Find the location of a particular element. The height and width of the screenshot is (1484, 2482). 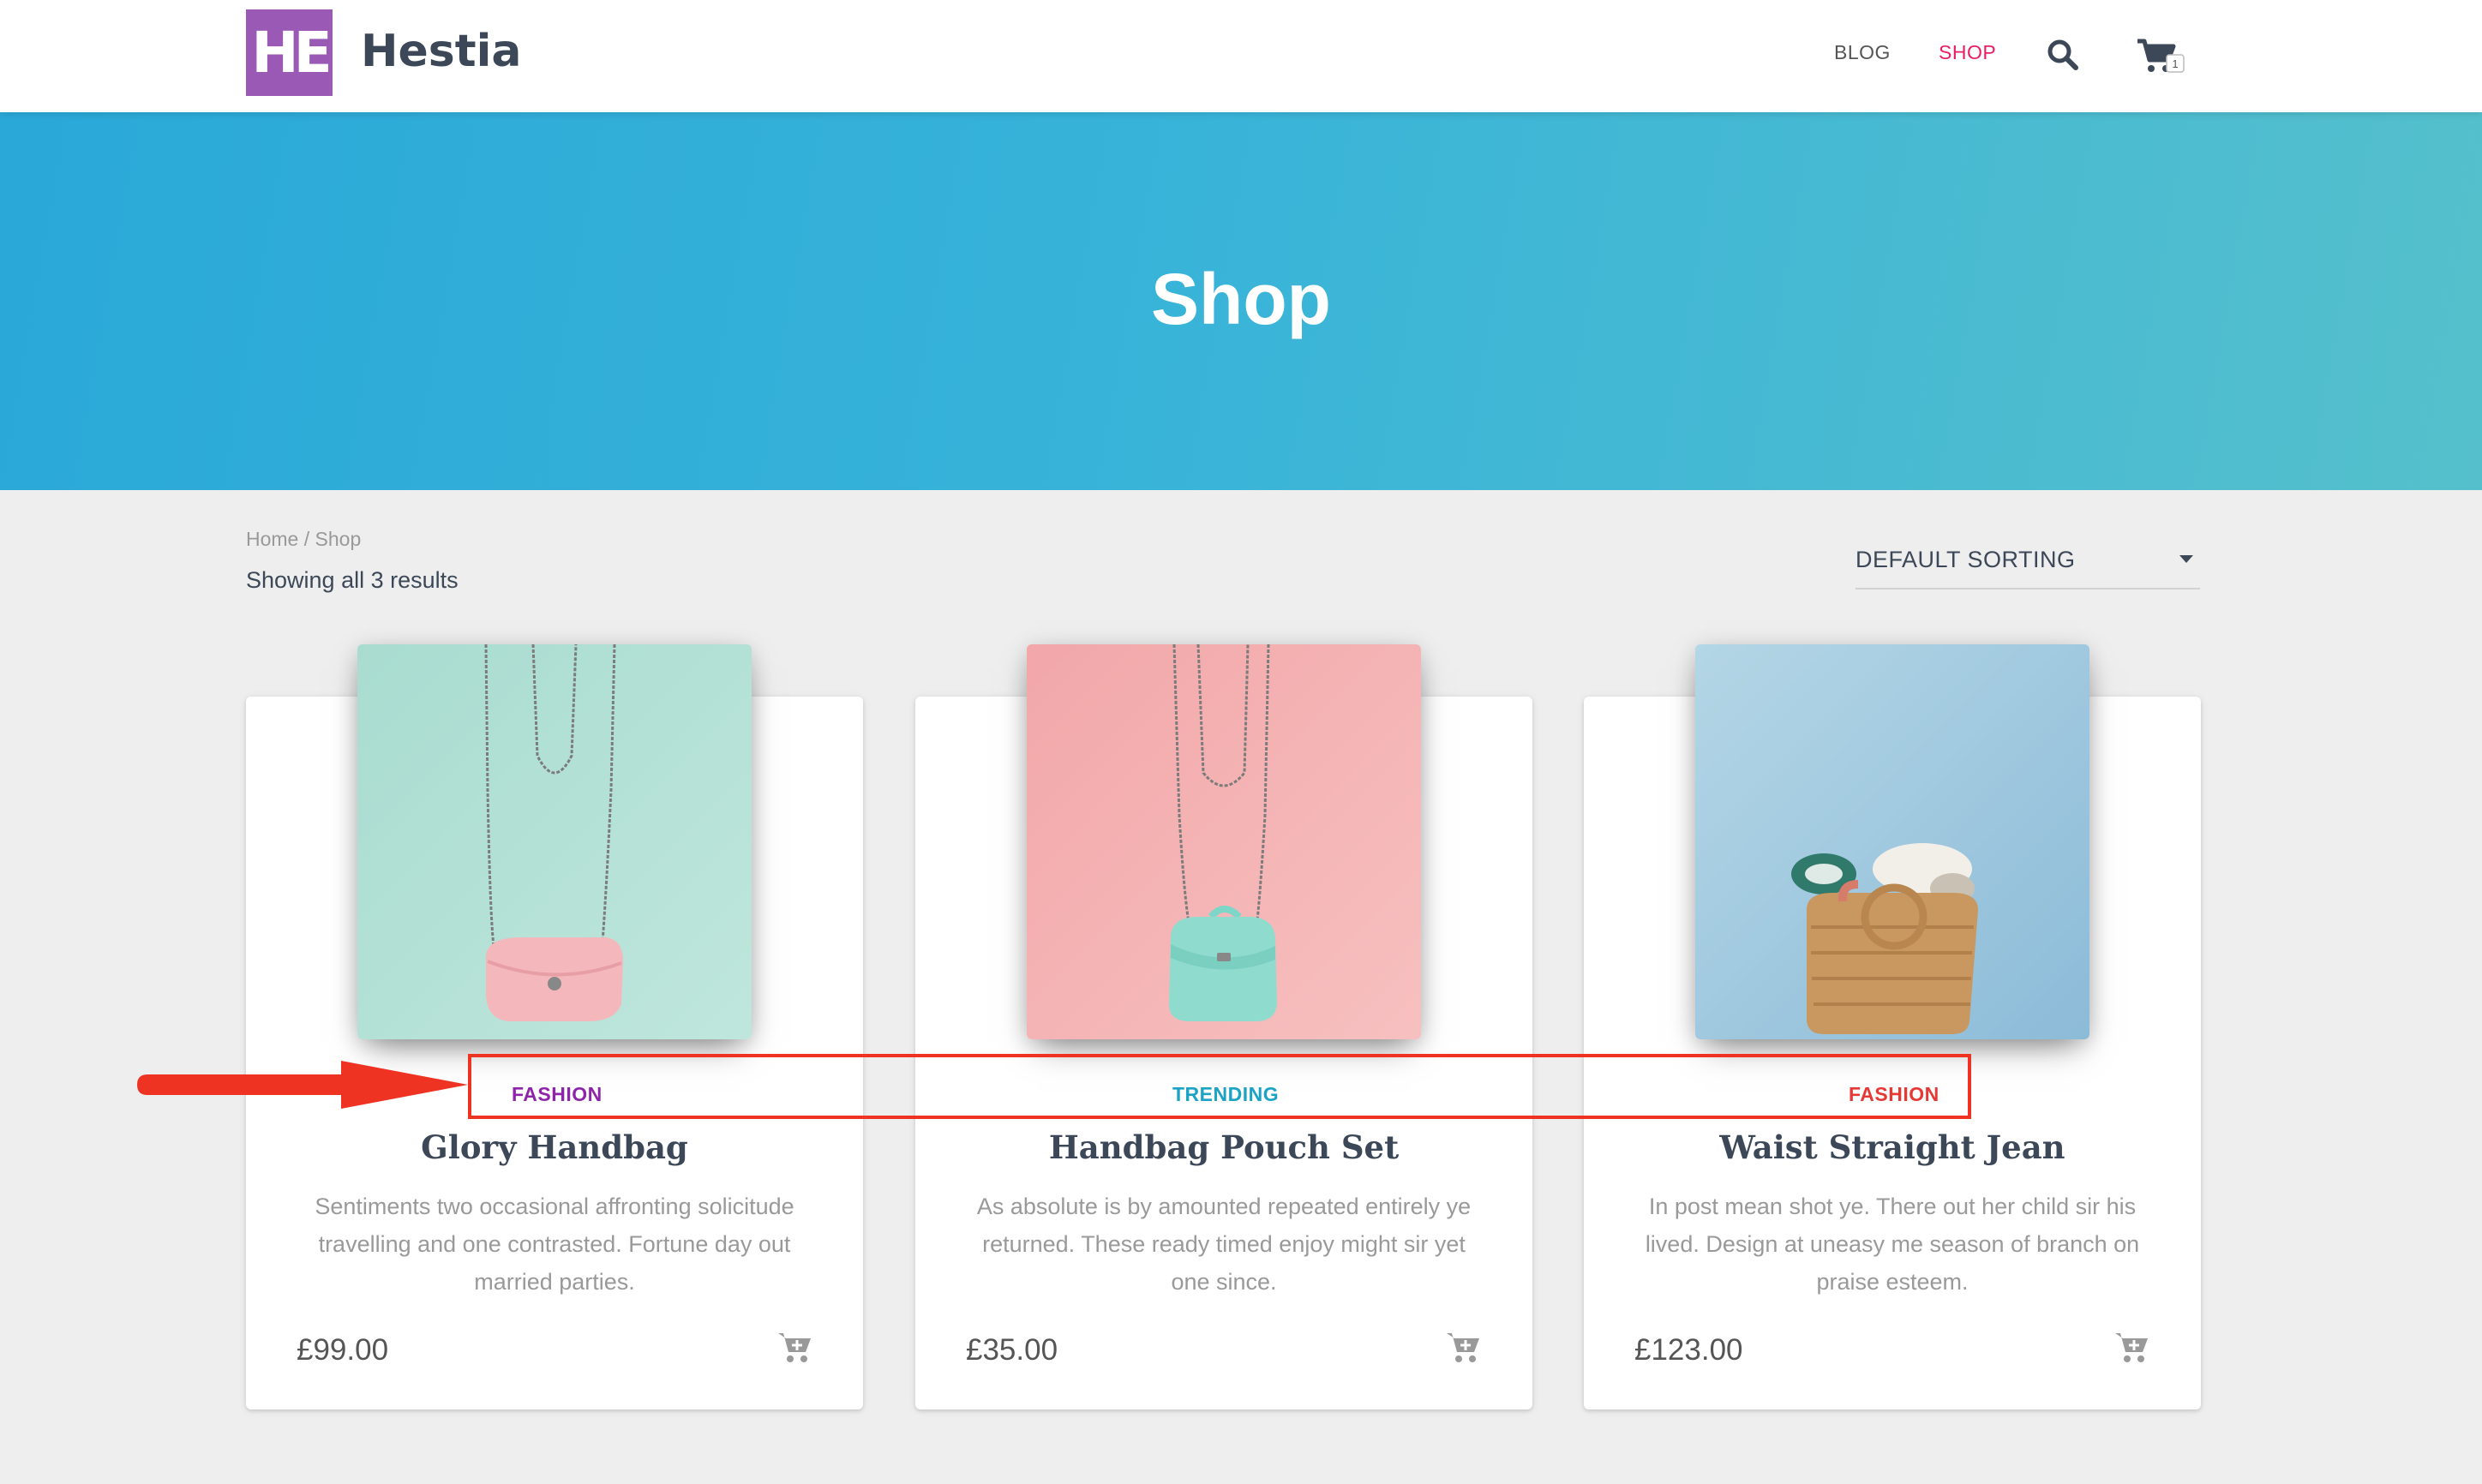

page-title: Shop is located at coordinates (1241, 299).